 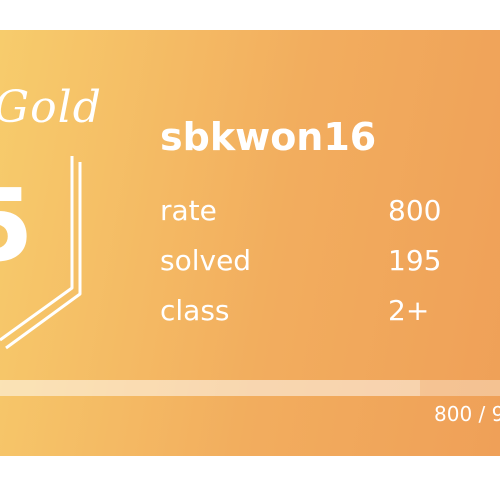 What do you see at coordinates (467, 414) in the screenshot?
I see `rating-progress-text: 800 / 950` at bounding box center [467, 414].